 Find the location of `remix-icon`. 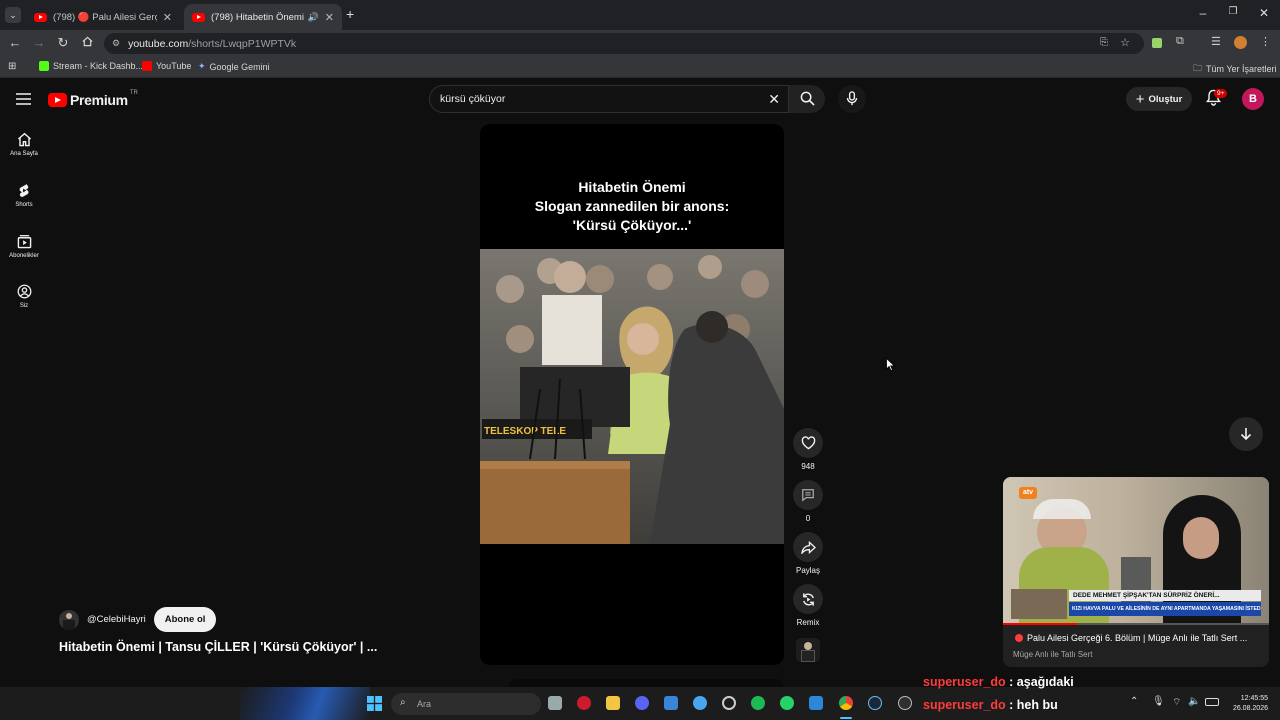

remix-icon is located at coordinates (808, 599).